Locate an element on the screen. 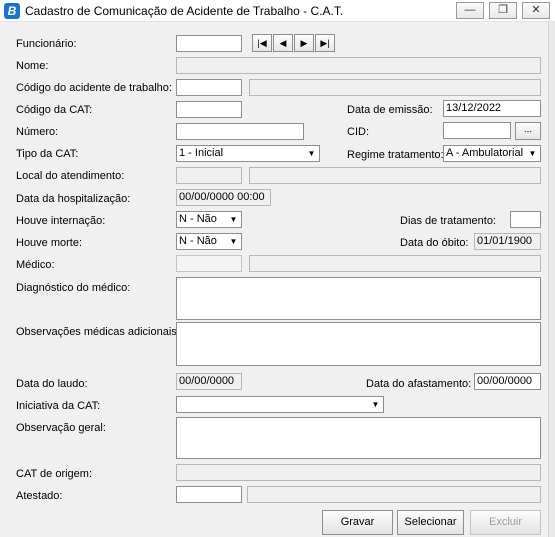 The image size is (555, 537). houve-internacao-value: N - Não is located at coordinates (198, 219).